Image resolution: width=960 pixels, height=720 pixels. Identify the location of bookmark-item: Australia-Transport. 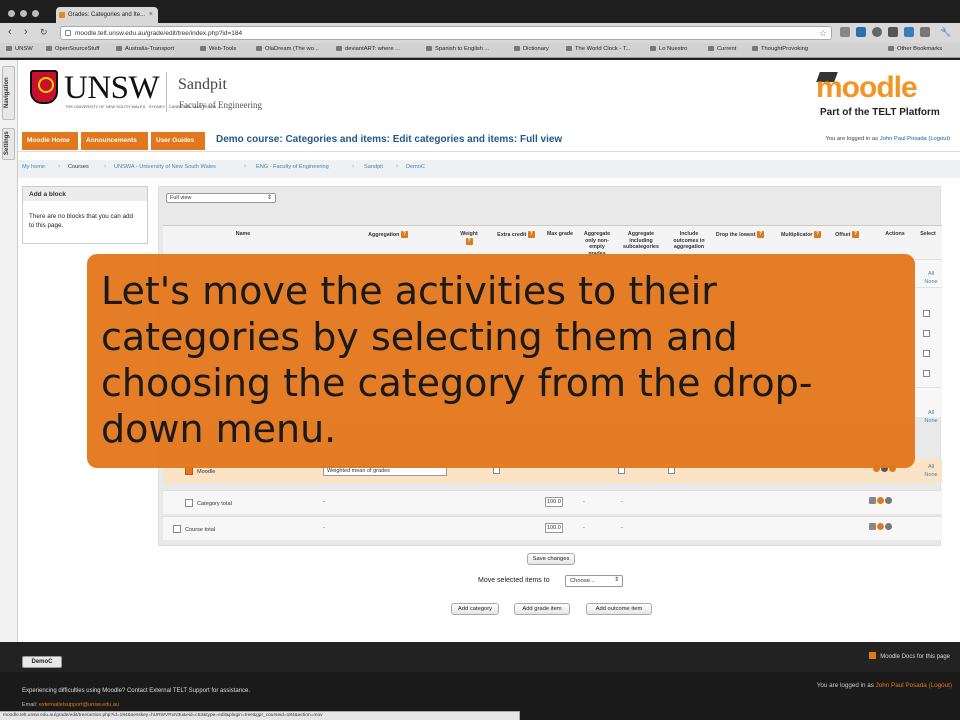
(145, 49).